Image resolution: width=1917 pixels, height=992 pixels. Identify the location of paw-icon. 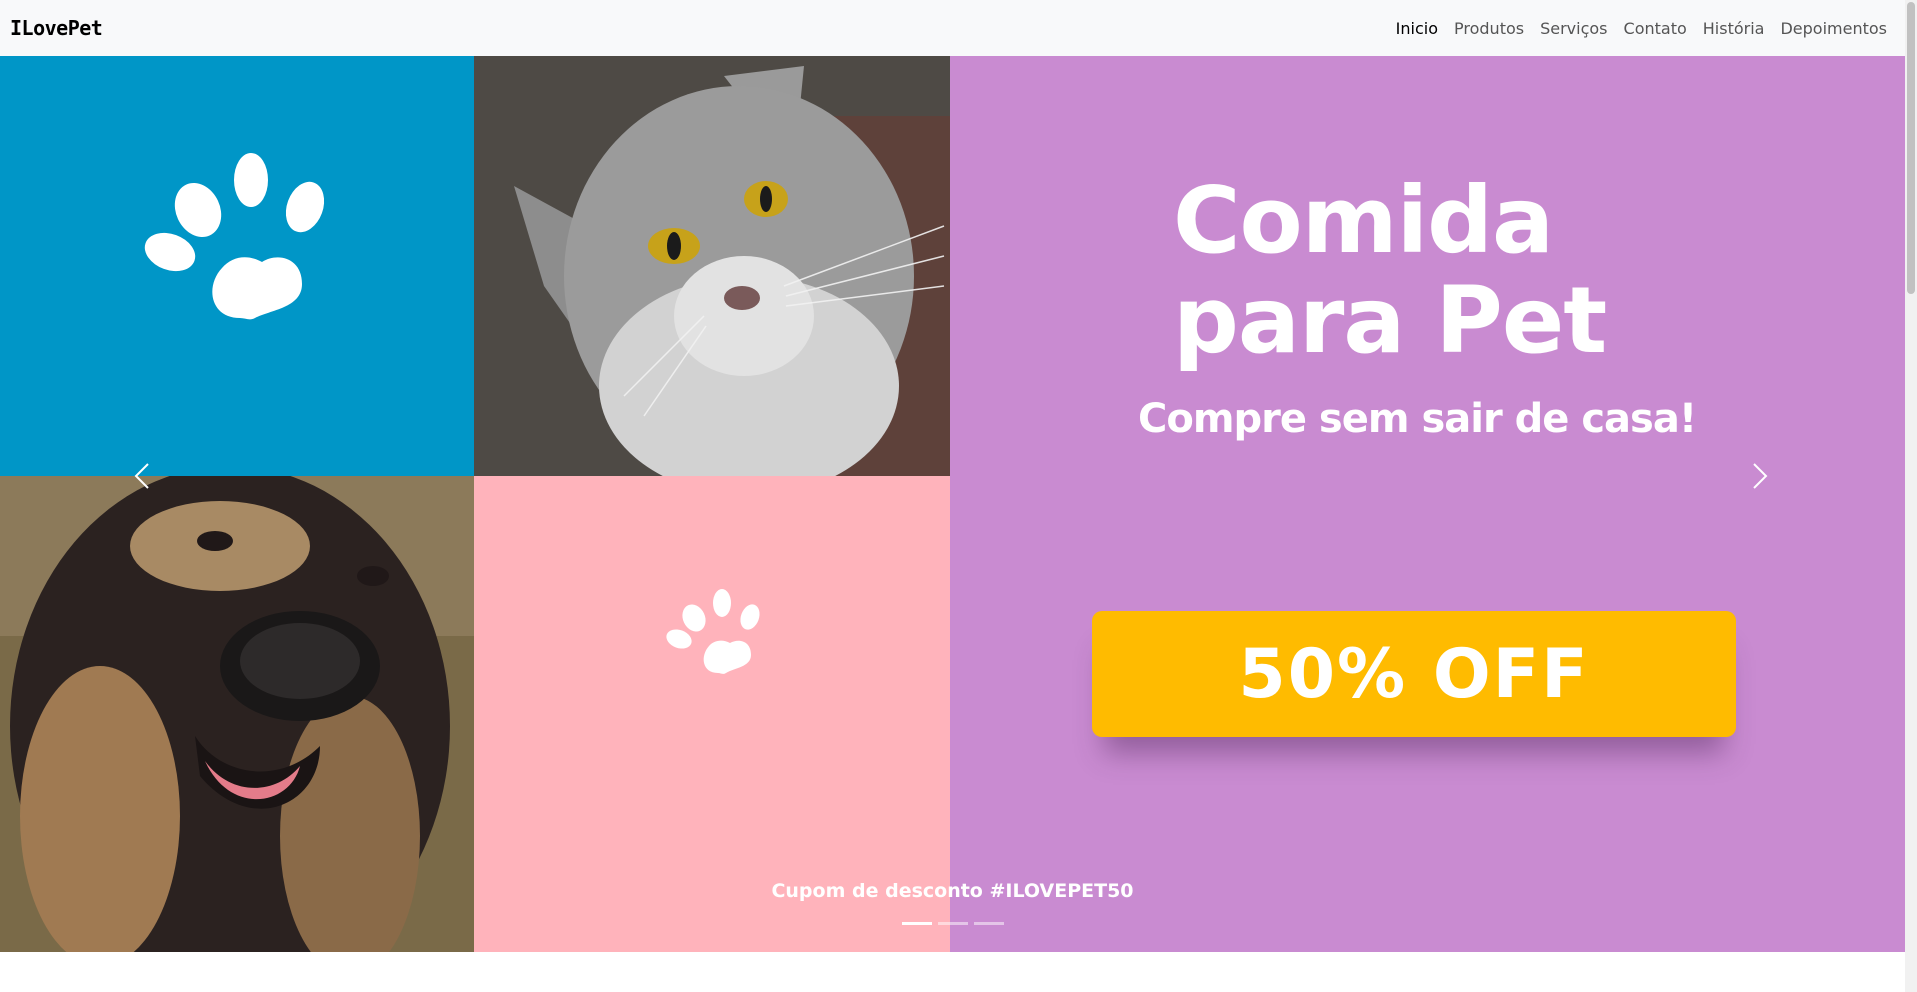
(234, 236).